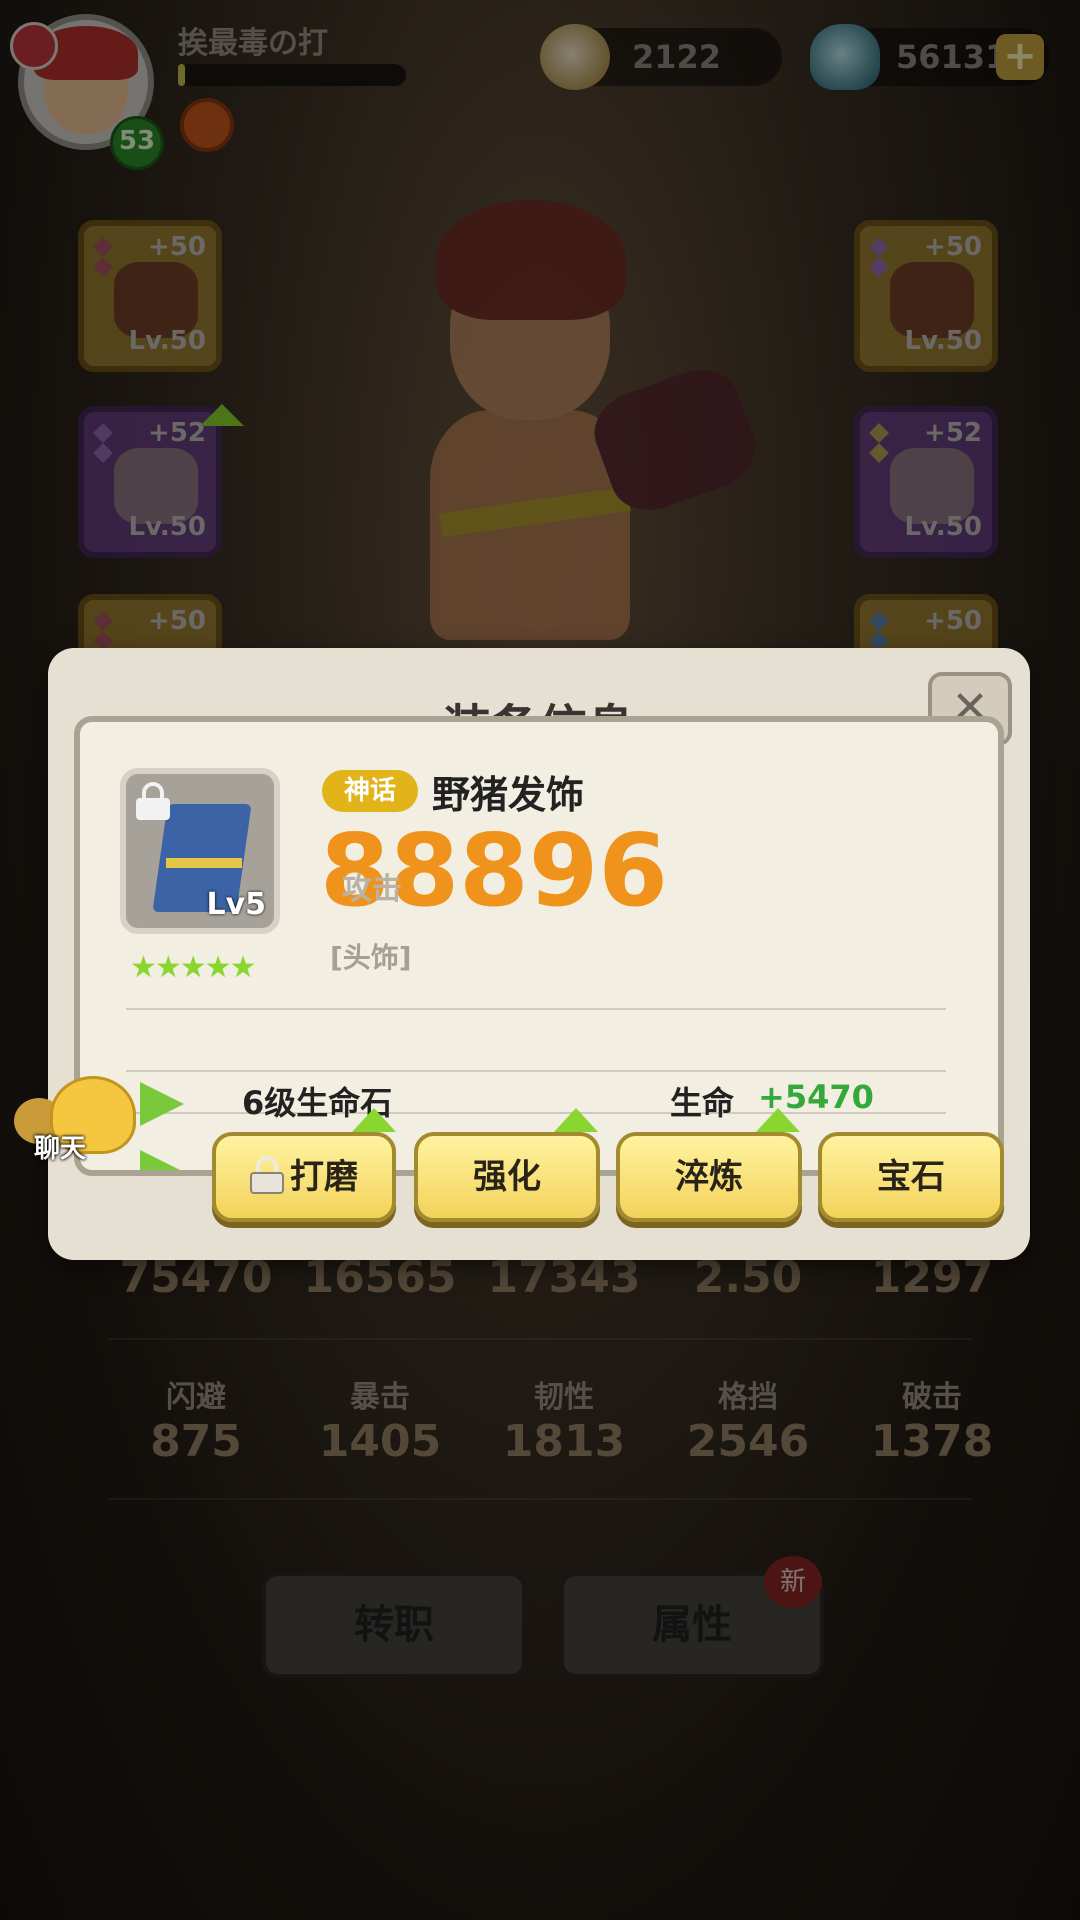  Describe the element at coordinates (508, 795) in the screenshot. I see `item-name: 野猪发饰` at that location.